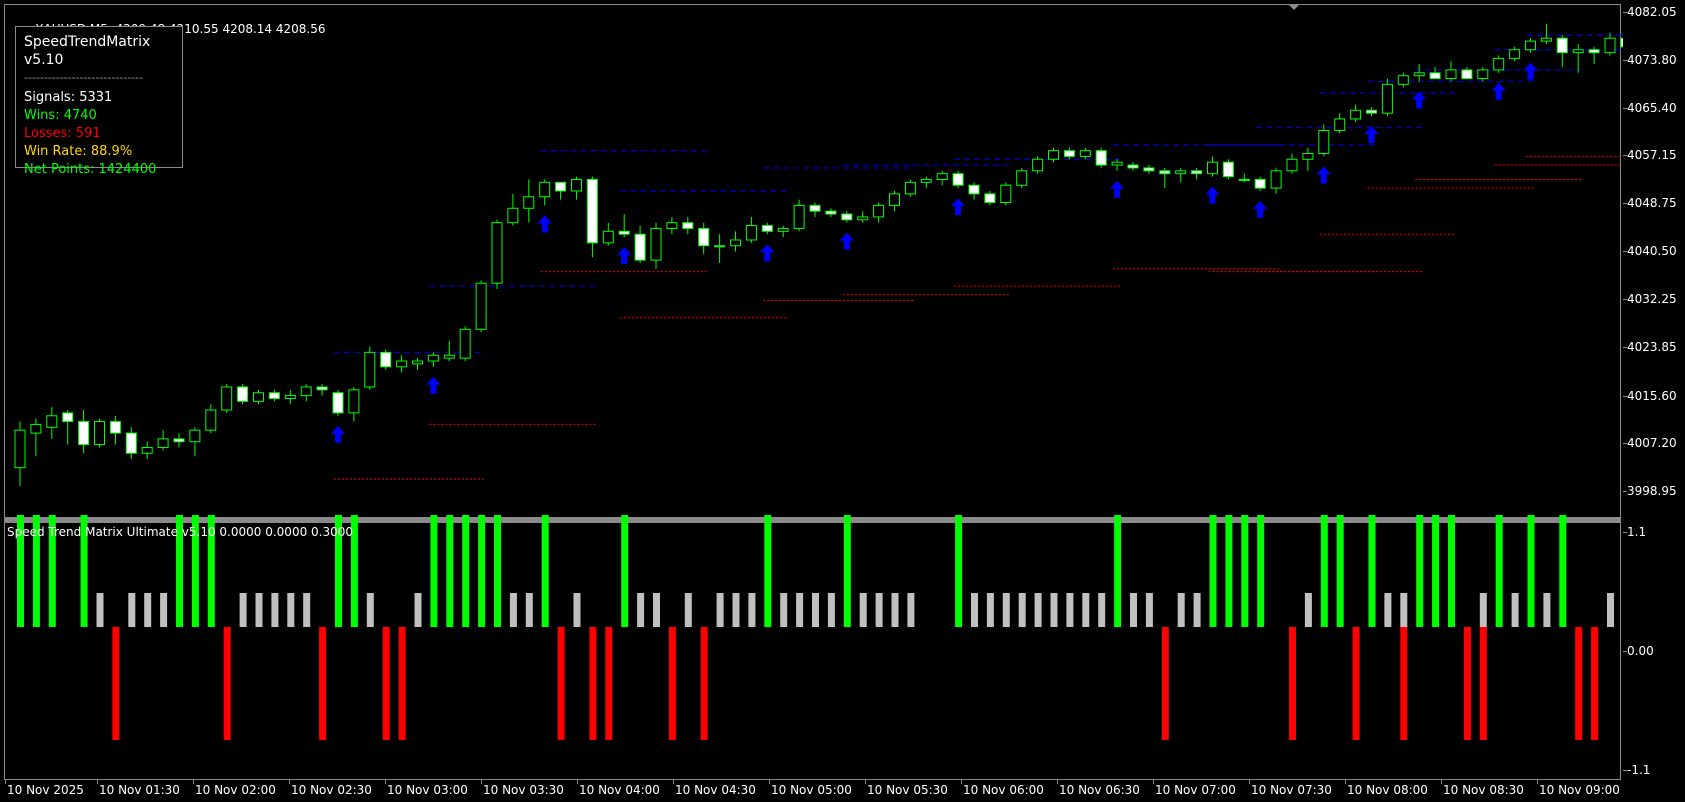 Image resolution: width=1685 pixels, height=802 pixels. What do you see at coordinates (1099, 790) in the screenshot?
I see `time-label: 10 Nov 06:30` at bounding box center [1099, 790].